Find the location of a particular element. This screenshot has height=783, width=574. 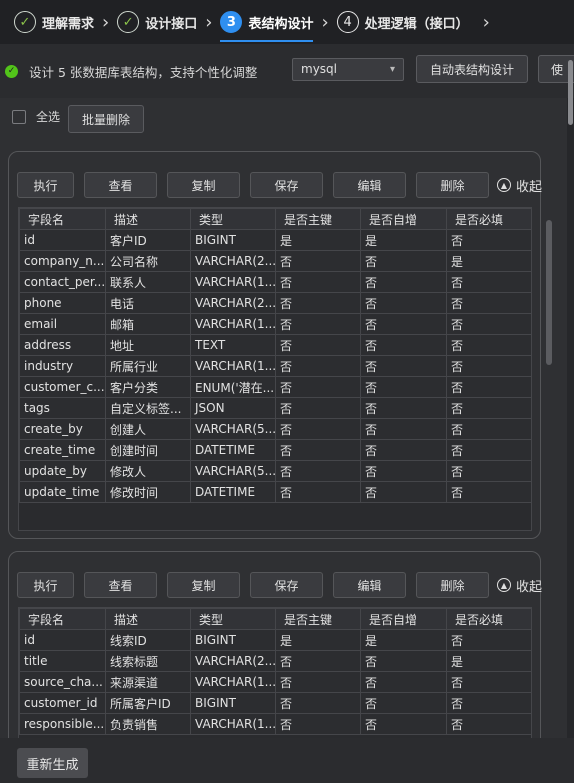

footer: 重新生成 is located at coordinates (287, 760).